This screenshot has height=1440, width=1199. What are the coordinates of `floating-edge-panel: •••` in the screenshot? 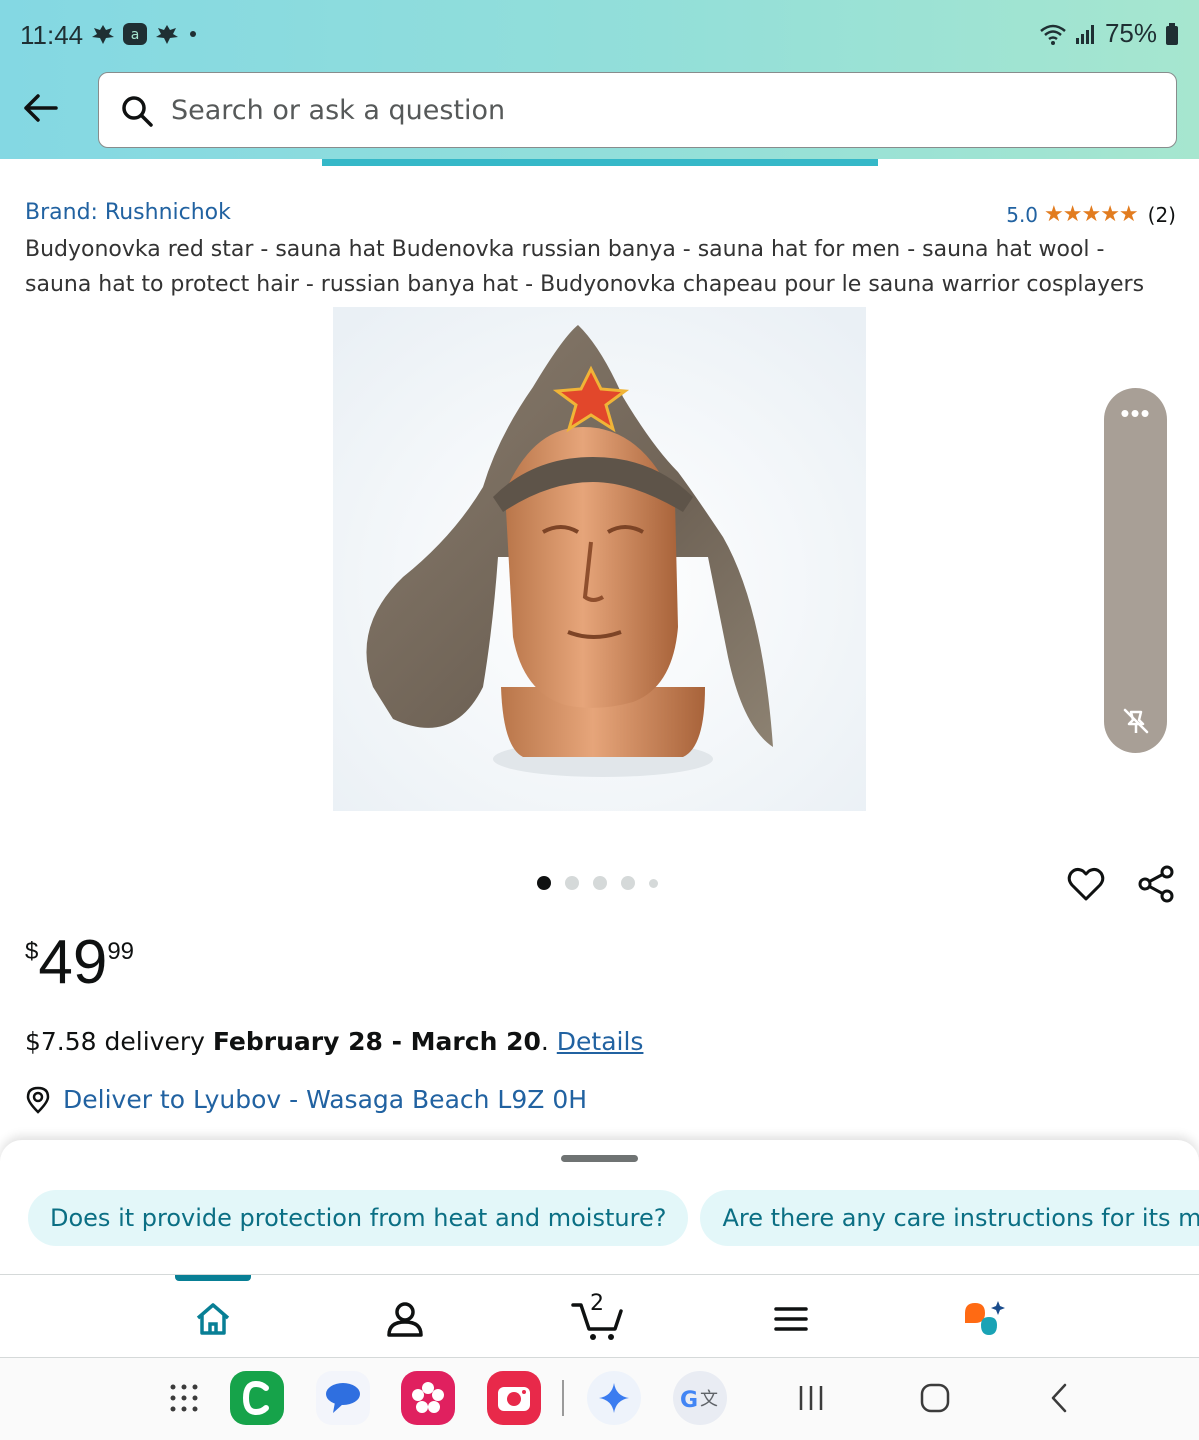 It's located at (1135, 570).